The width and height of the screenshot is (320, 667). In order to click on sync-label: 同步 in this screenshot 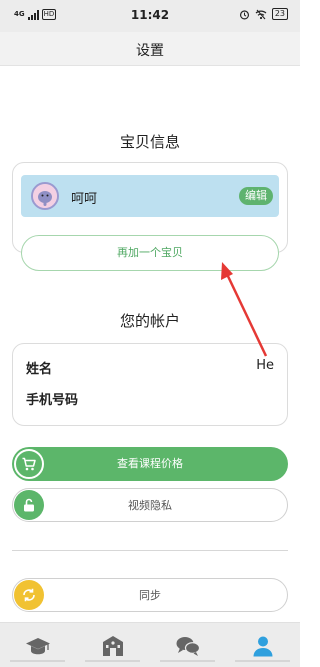, I will do `click(150, 595)`.